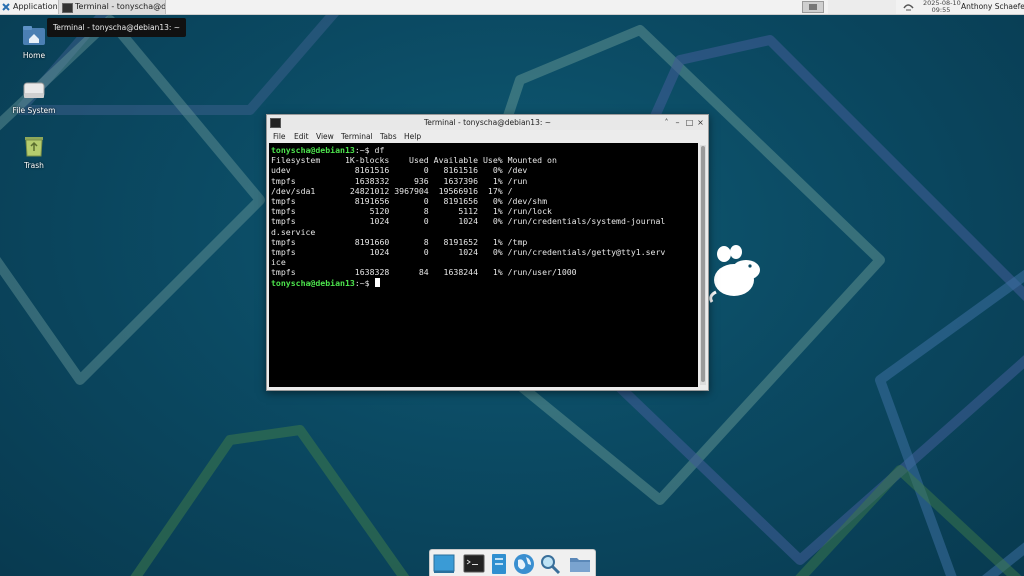  What do you see at coordinates (409, 201) in the screenshot?
I see `output-line: tmpfs 8191656 0 8191656 0% /dev/shm` at bounding box center [409, 201].